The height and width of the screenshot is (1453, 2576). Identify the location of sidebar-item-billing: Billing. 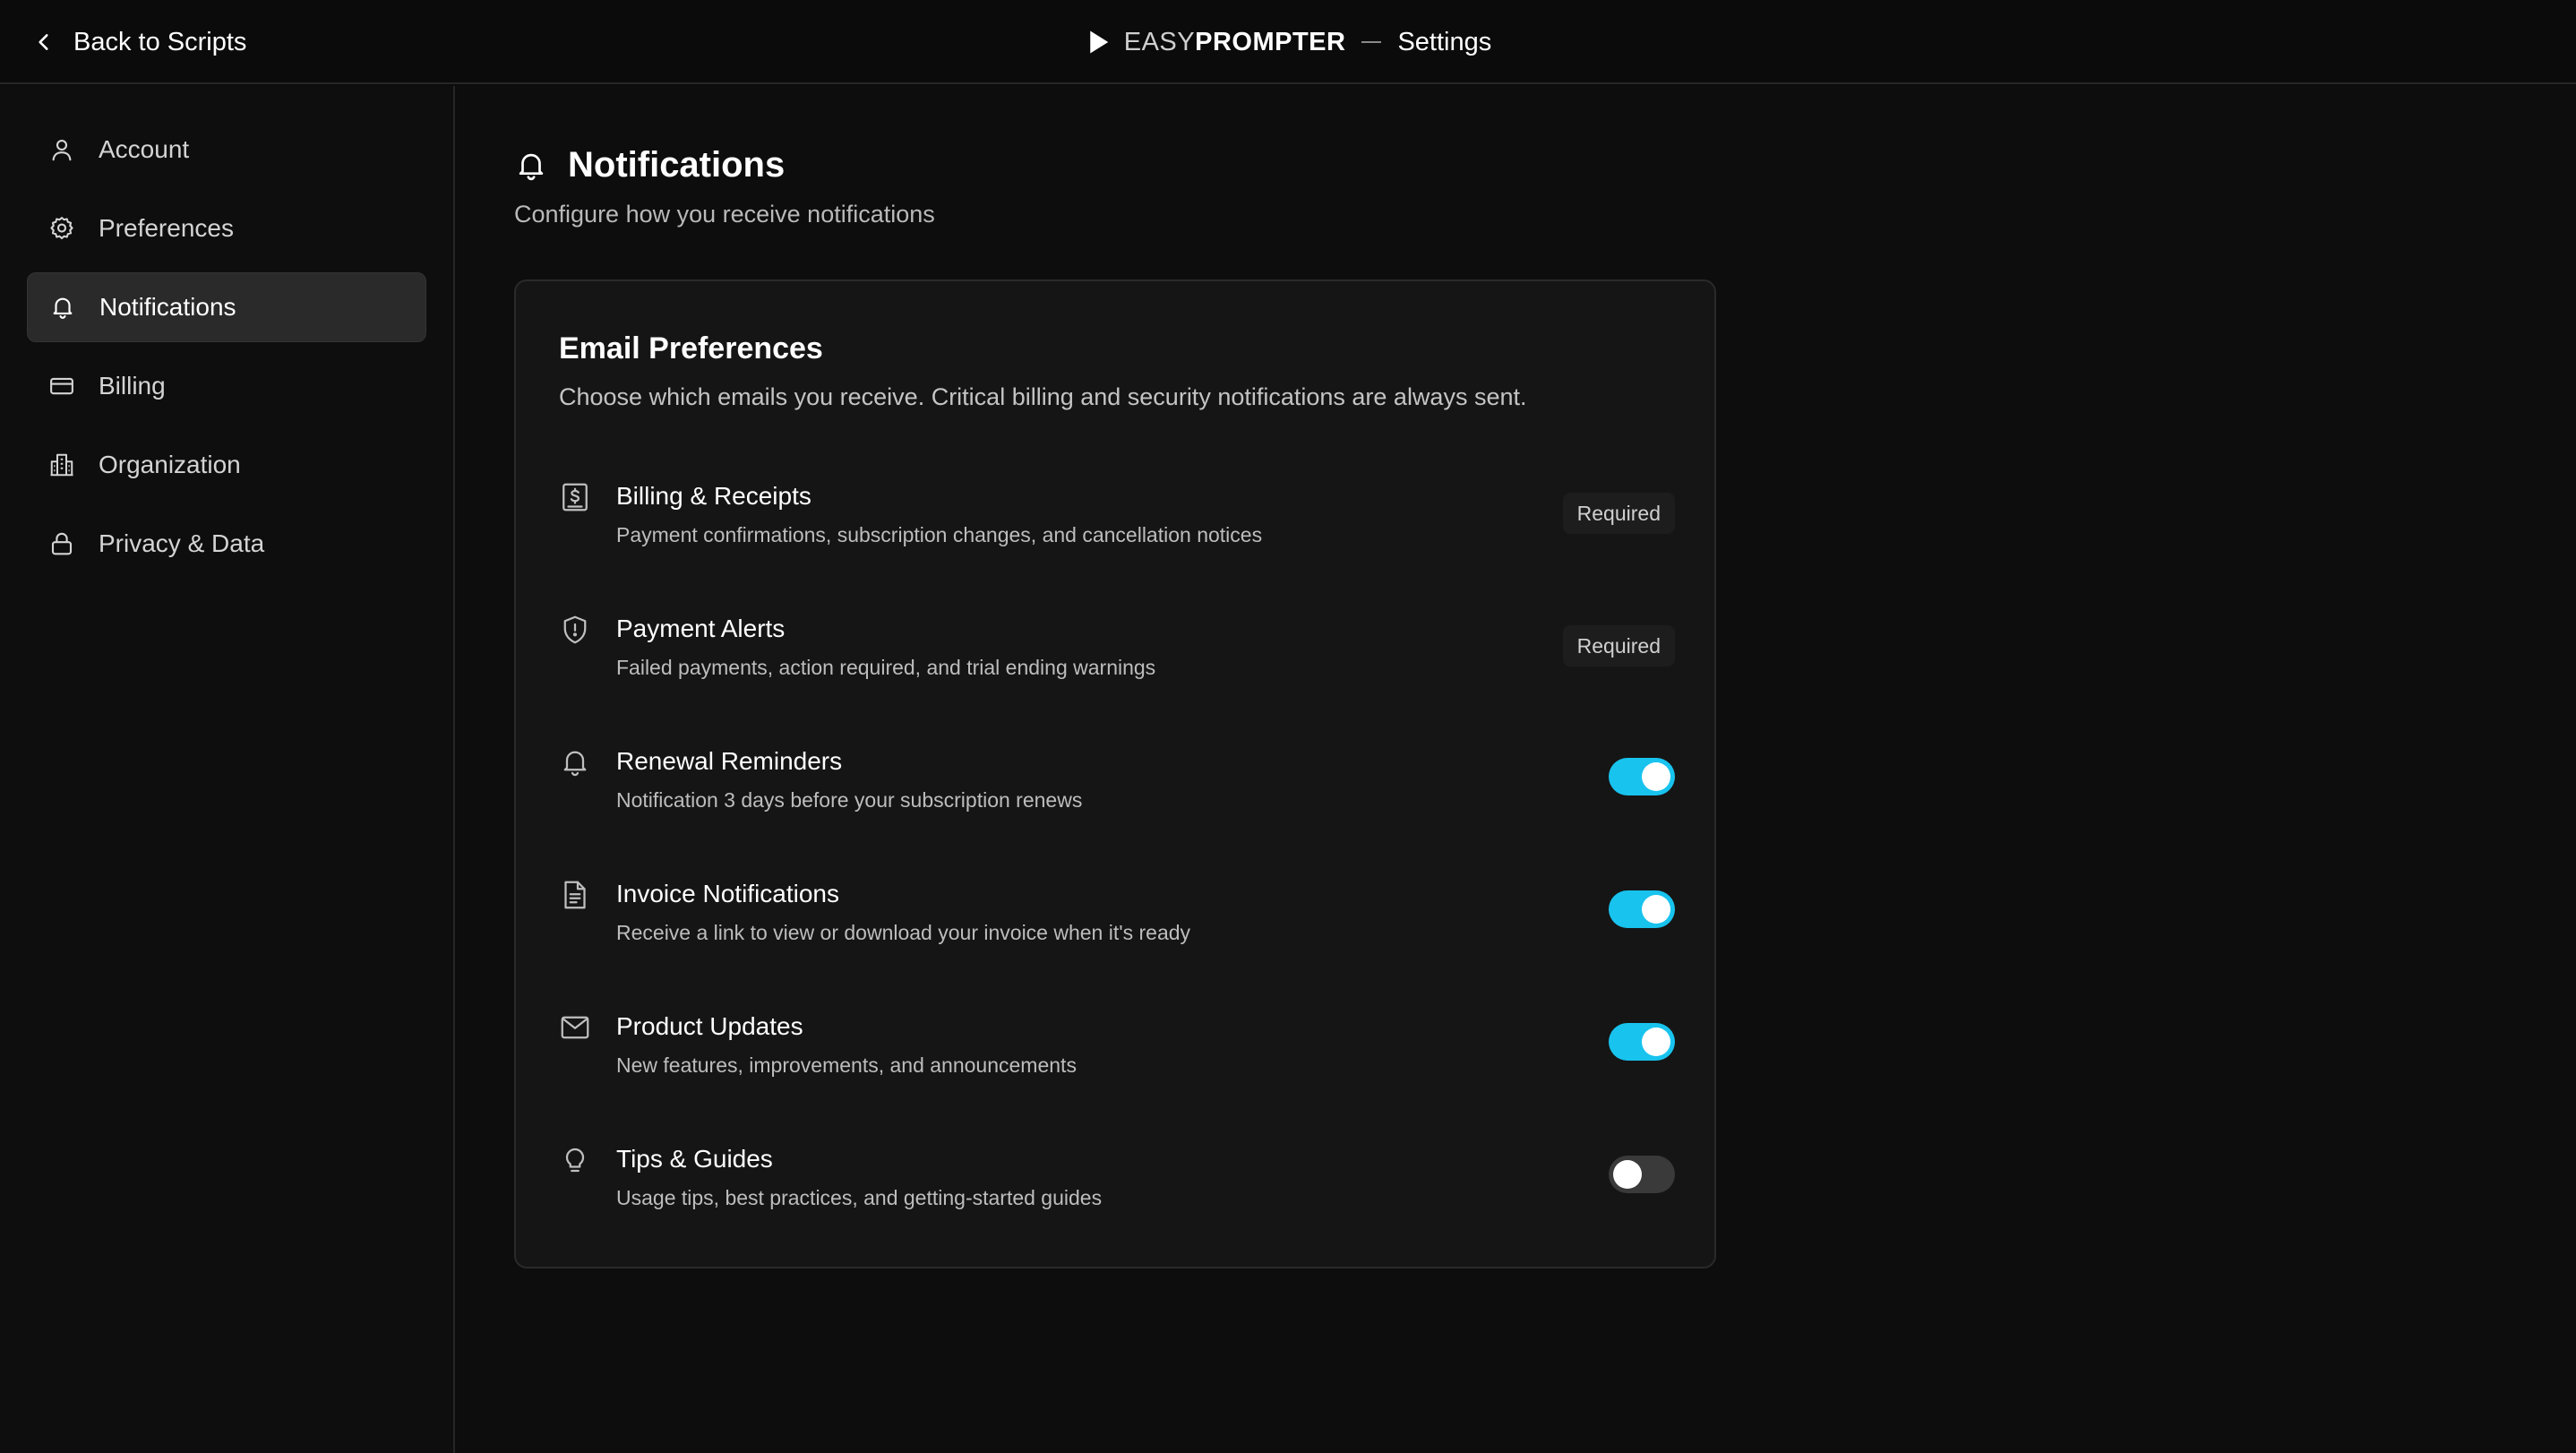
(226, 386).